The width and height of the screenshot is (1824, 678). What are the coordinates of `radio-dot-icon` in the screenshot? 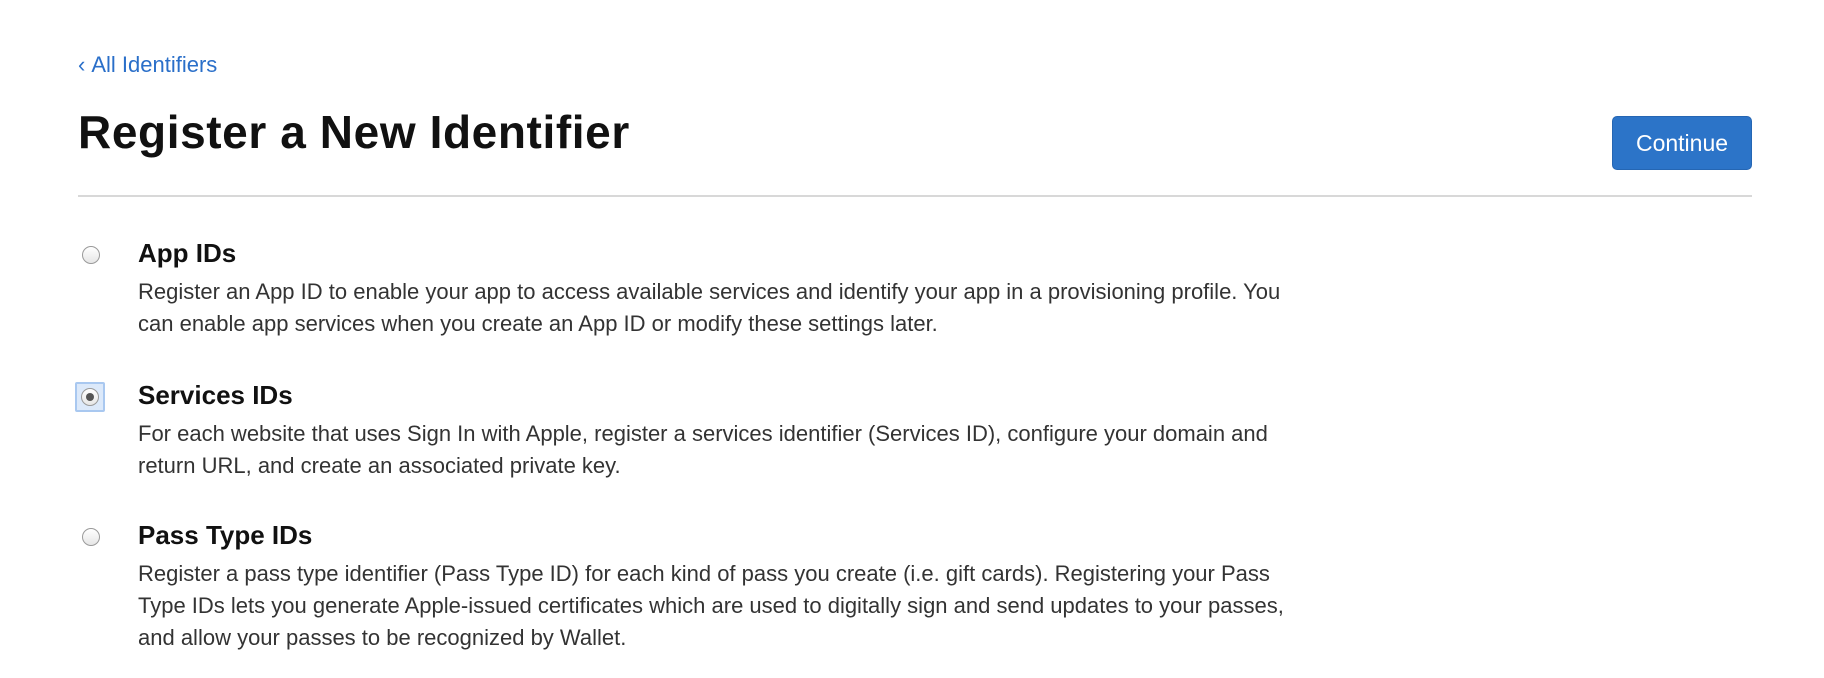 It's located at (90, 397).